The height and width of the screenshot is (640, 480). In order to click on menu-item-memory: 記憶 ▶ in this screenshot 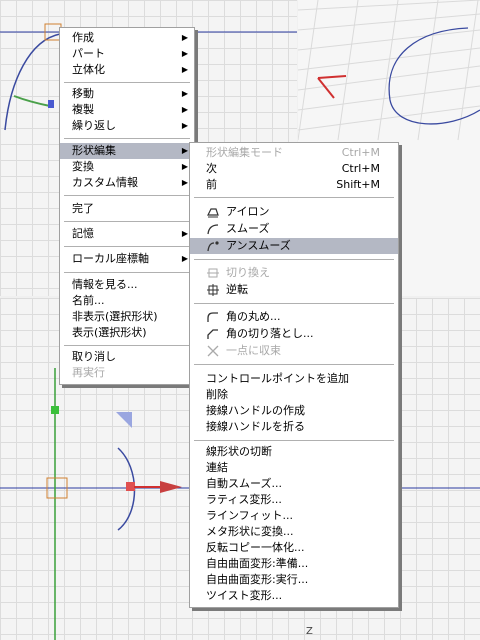, I will do `click(127, 234)`.